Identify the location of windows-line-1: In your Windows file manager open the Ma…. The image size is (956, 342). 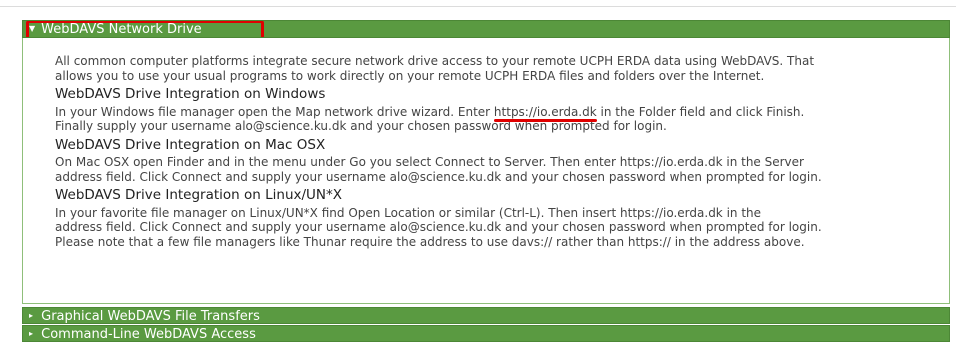
(497, 112).